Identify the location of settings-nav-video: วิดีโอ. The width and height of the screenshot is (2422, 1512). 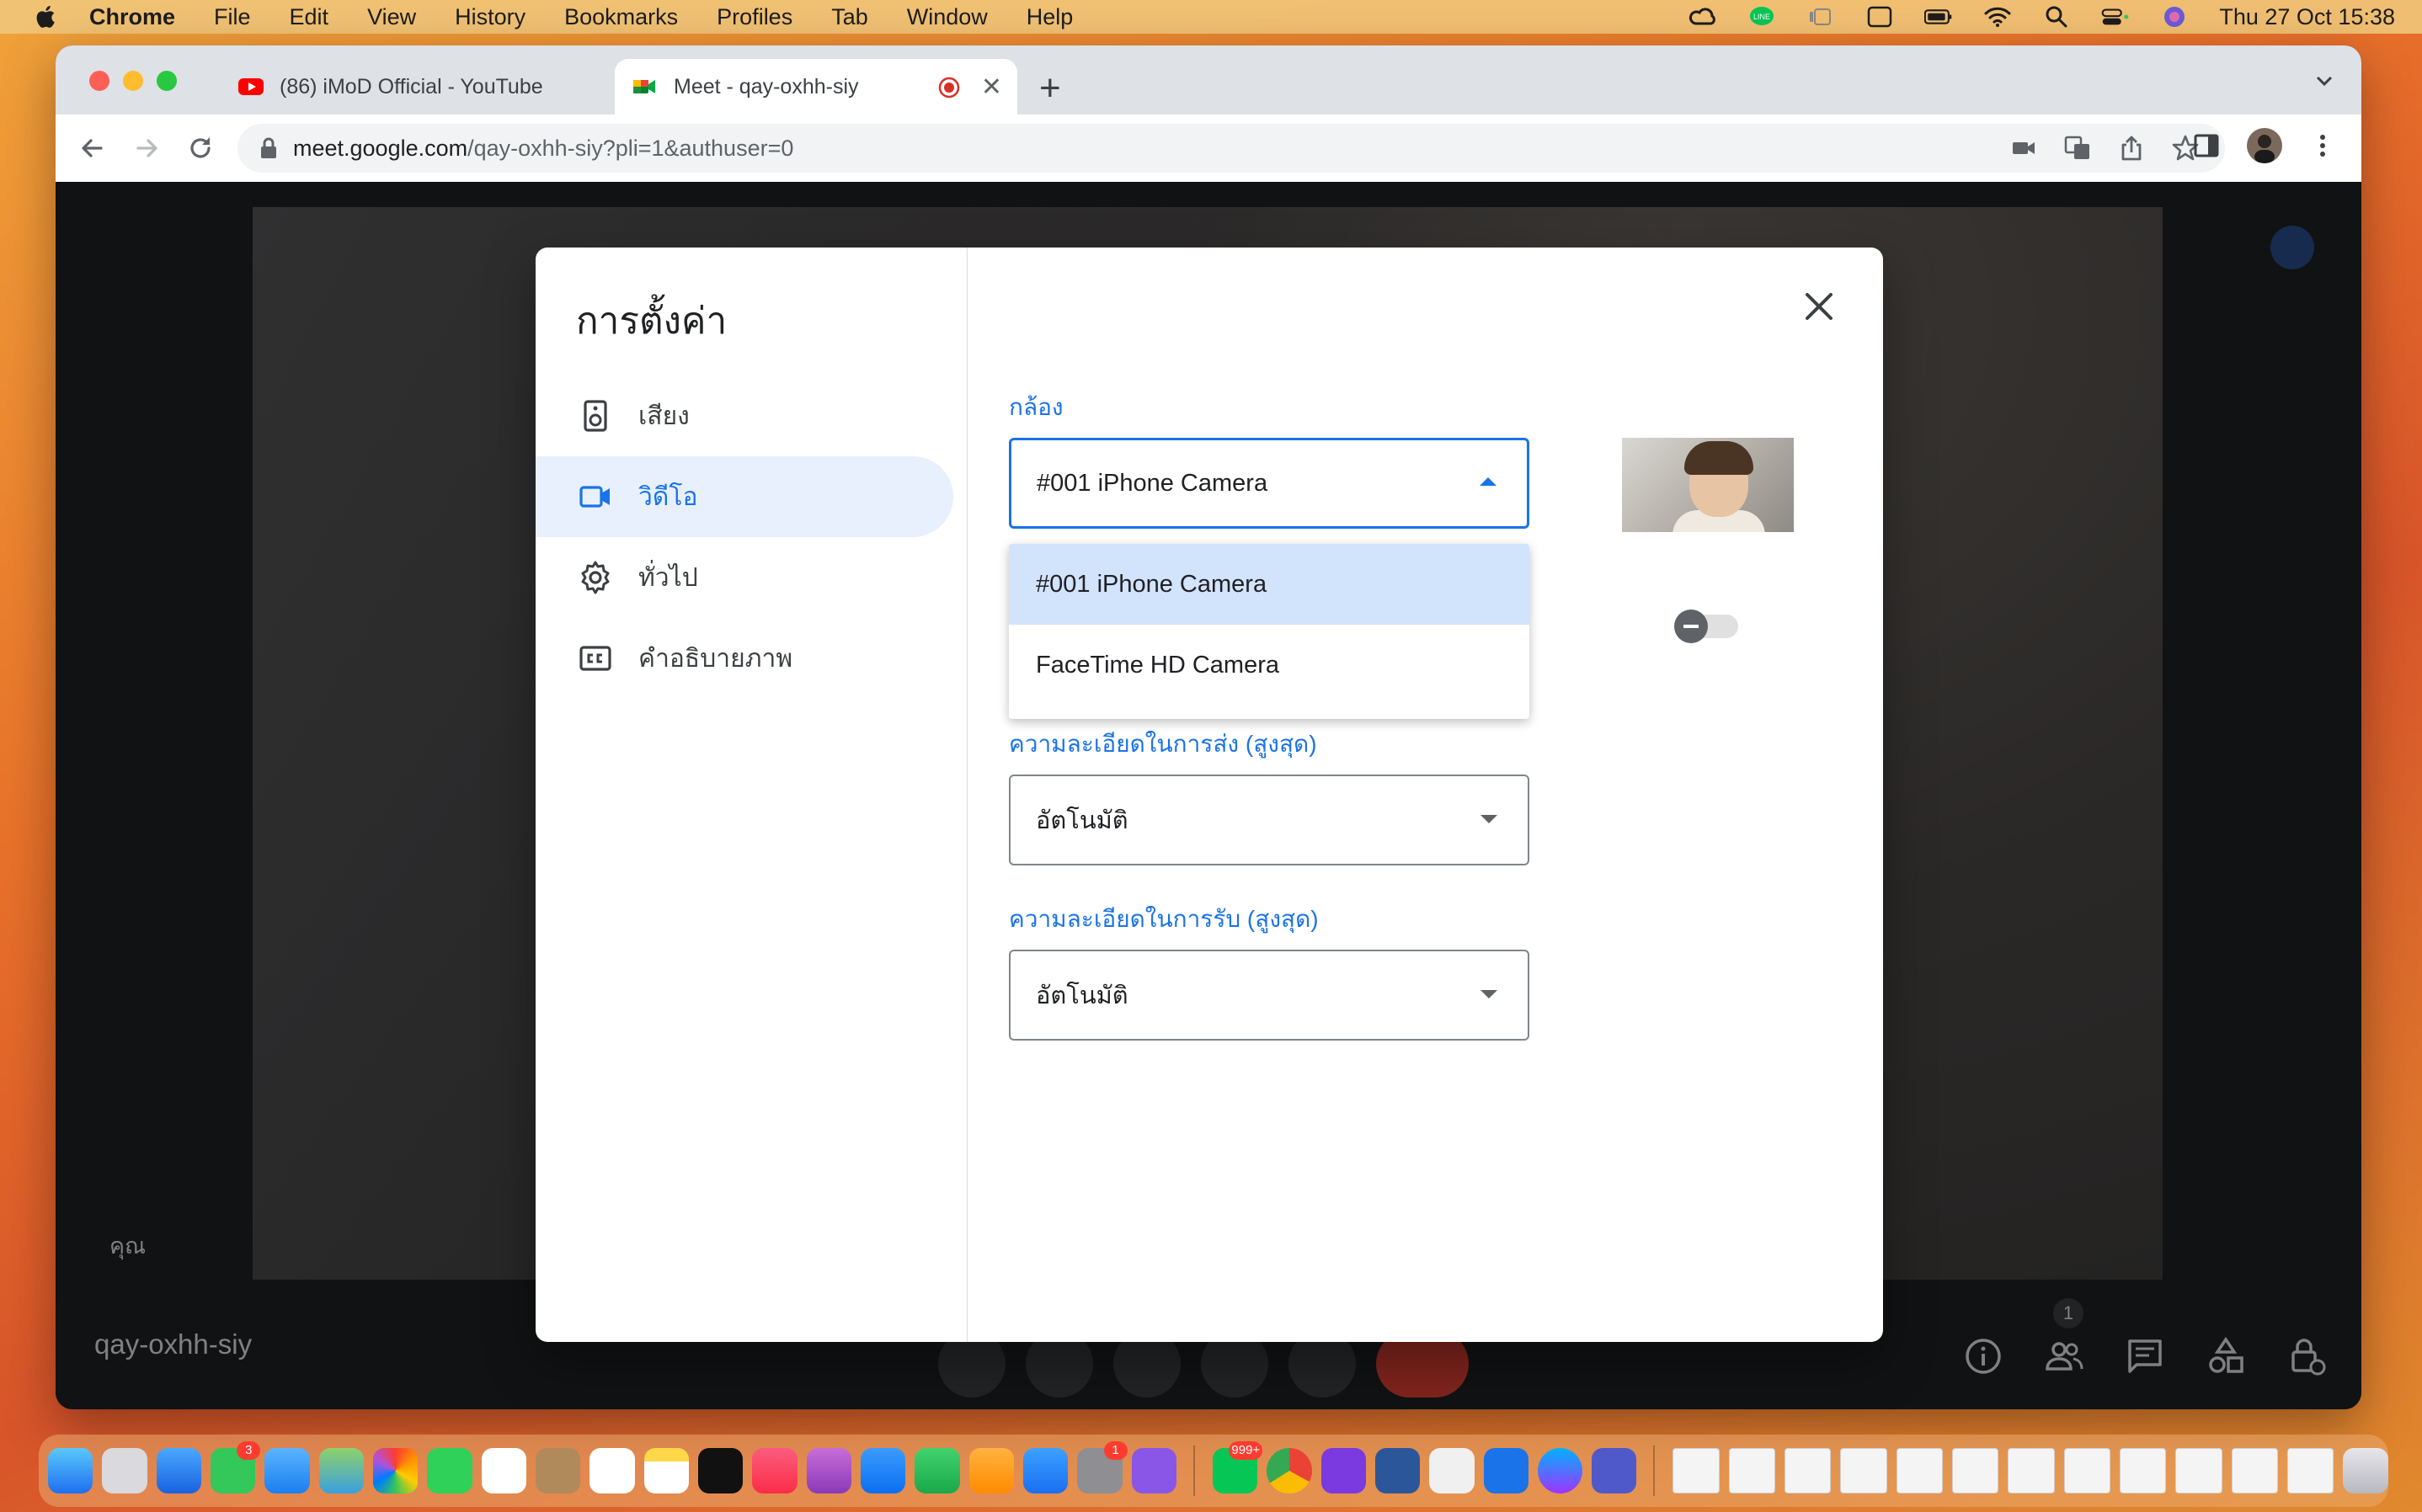
(744, 496).